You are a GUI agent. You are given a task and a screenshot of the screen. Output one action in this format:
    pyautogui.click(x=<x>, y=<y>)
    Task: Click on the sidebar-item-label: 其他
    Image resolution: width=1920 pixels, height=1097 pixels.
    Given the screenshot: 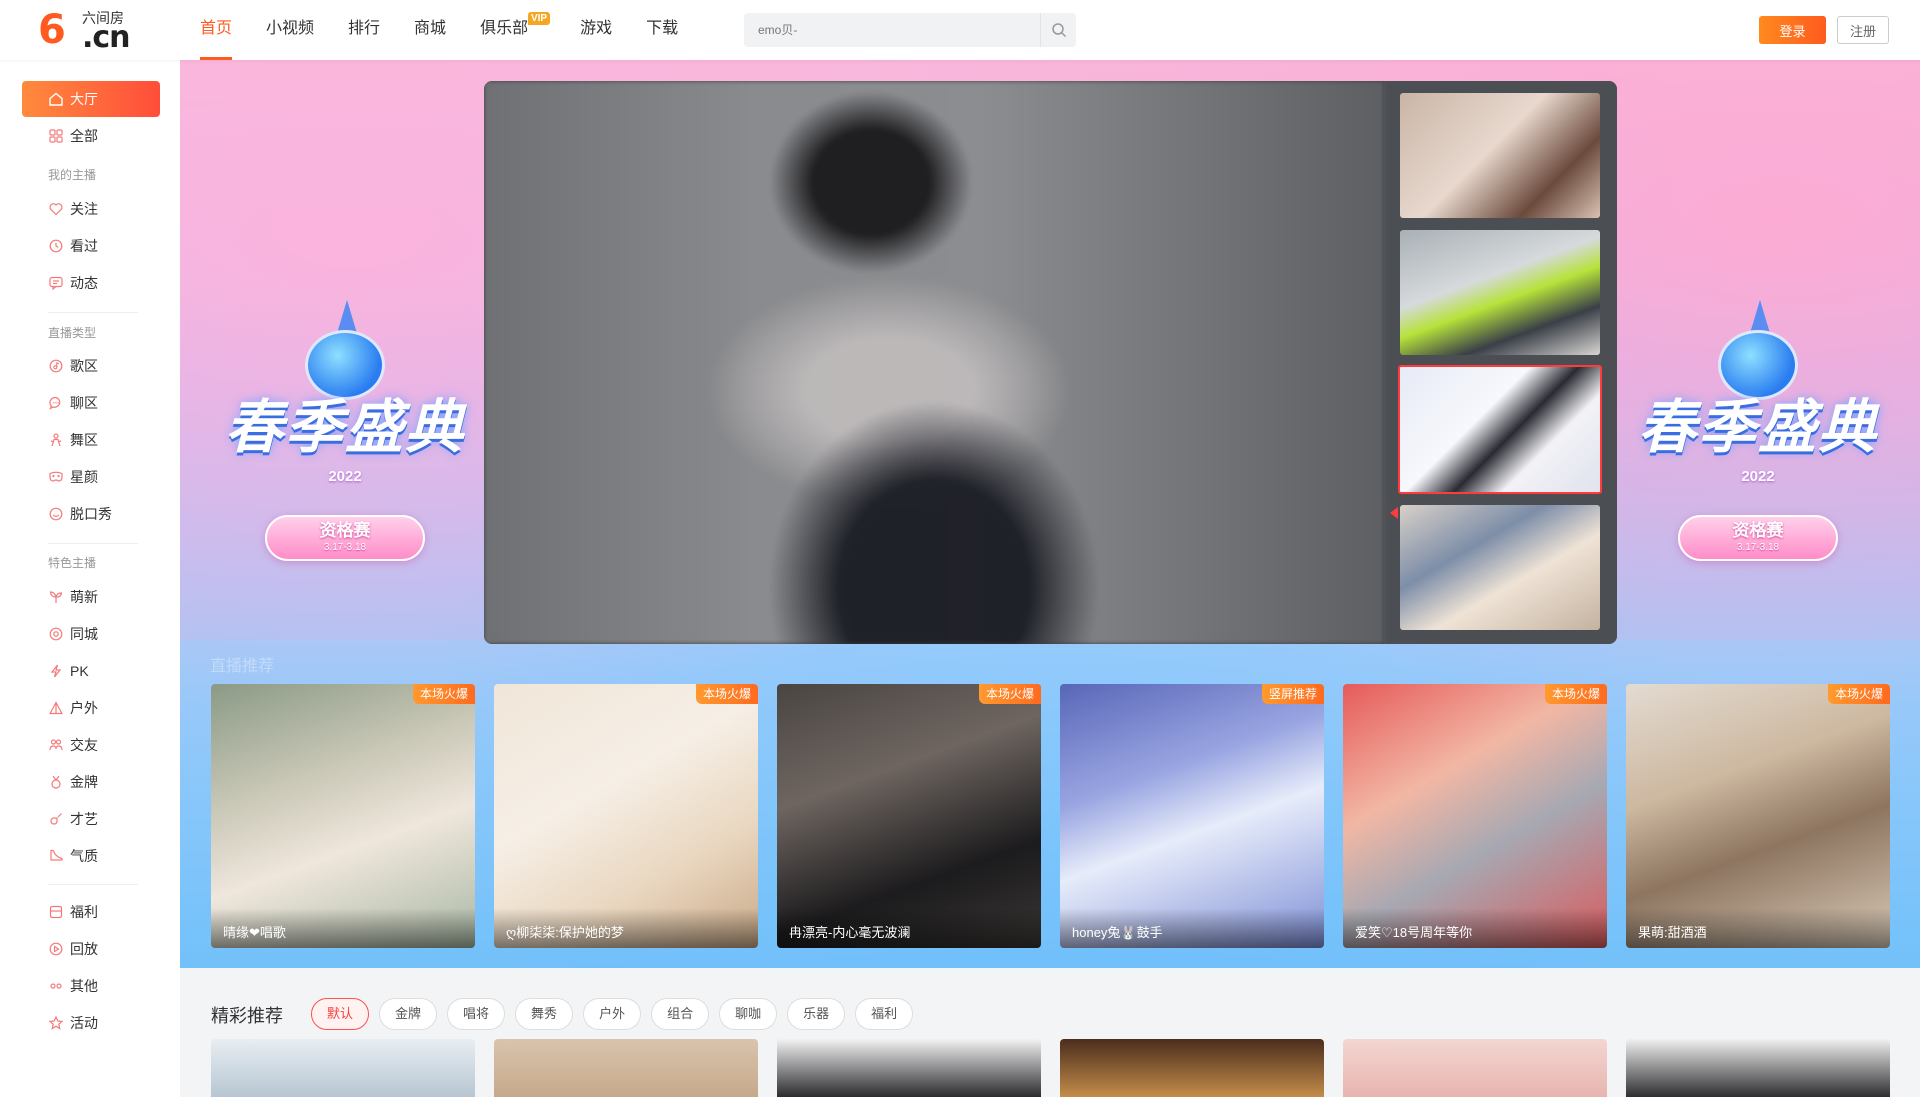 What is the action you would take?
    pyautogui.click(x=84, y=986)
    